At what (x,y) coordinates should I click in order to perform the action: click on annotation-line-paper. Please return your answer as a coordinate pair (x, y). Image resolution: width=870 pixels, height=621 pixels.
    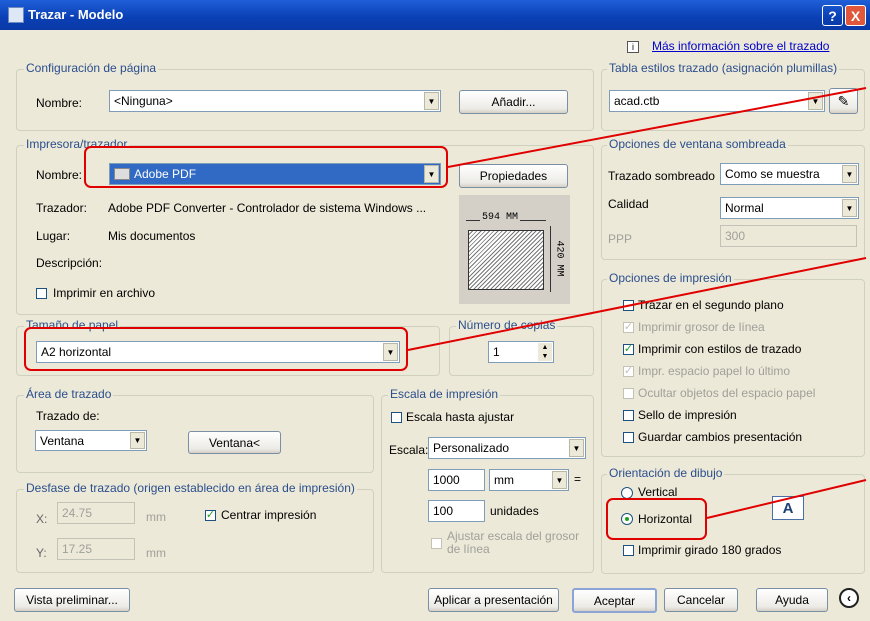
    Looking at the image, I should click on (637, 304).